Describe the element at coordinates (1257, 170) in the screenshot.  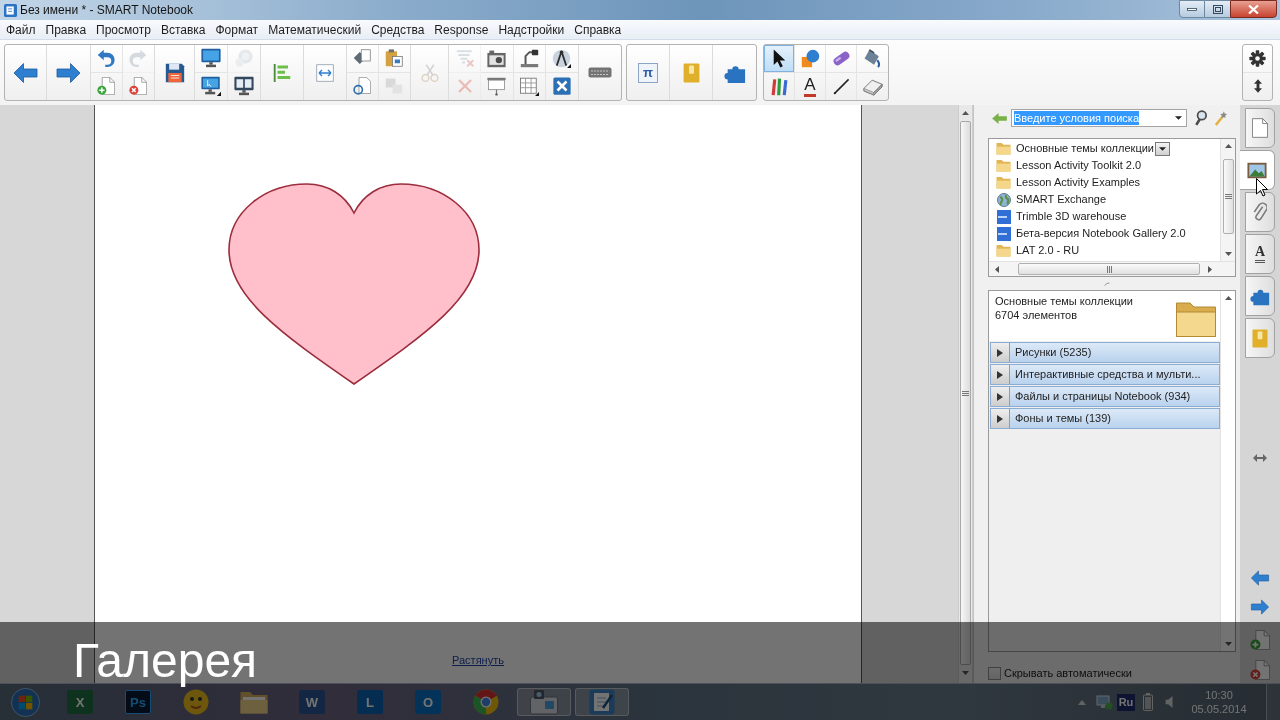
I see `picture-icon` at that location.